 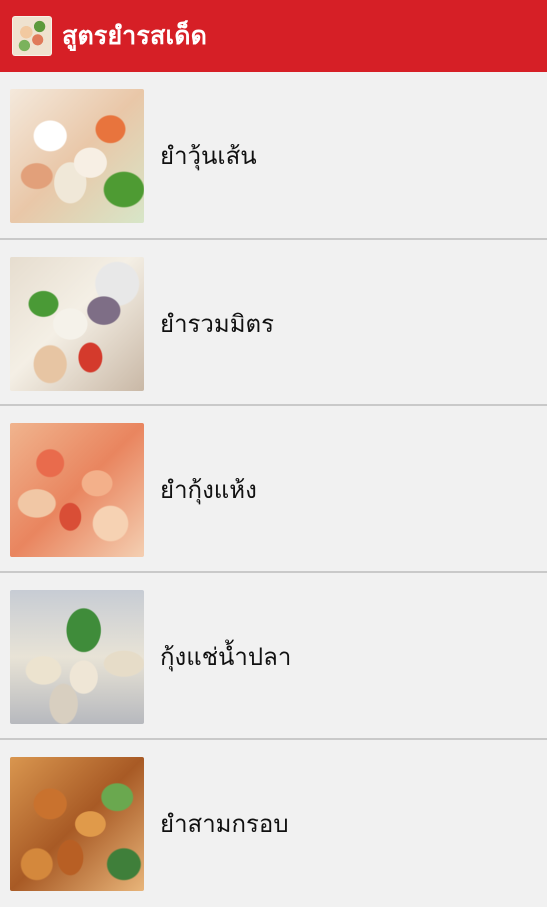 I want to click on list-item-label: ยำกุ้งแห้ง, so click(x=208, y=490).